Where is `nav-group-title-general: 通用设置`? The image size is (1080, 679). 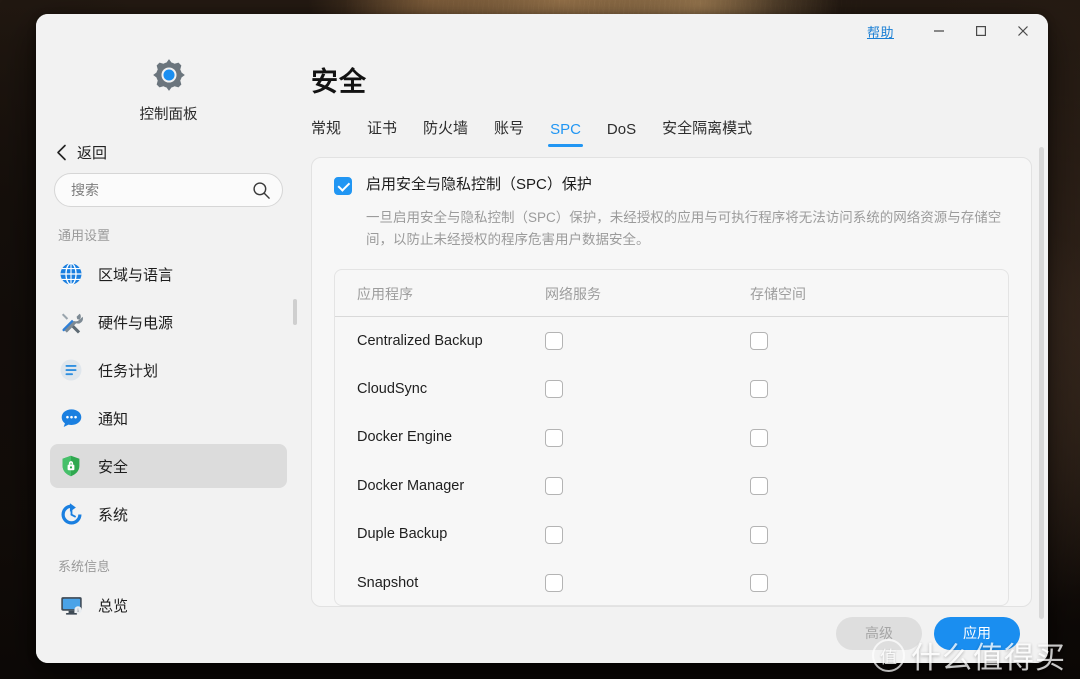
nav-group-title-general: 通用设置 is located at coordinates (84, 235).